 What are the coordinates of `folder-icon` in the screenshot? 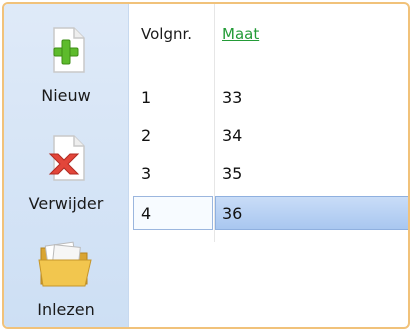 It's located at (65, 264).